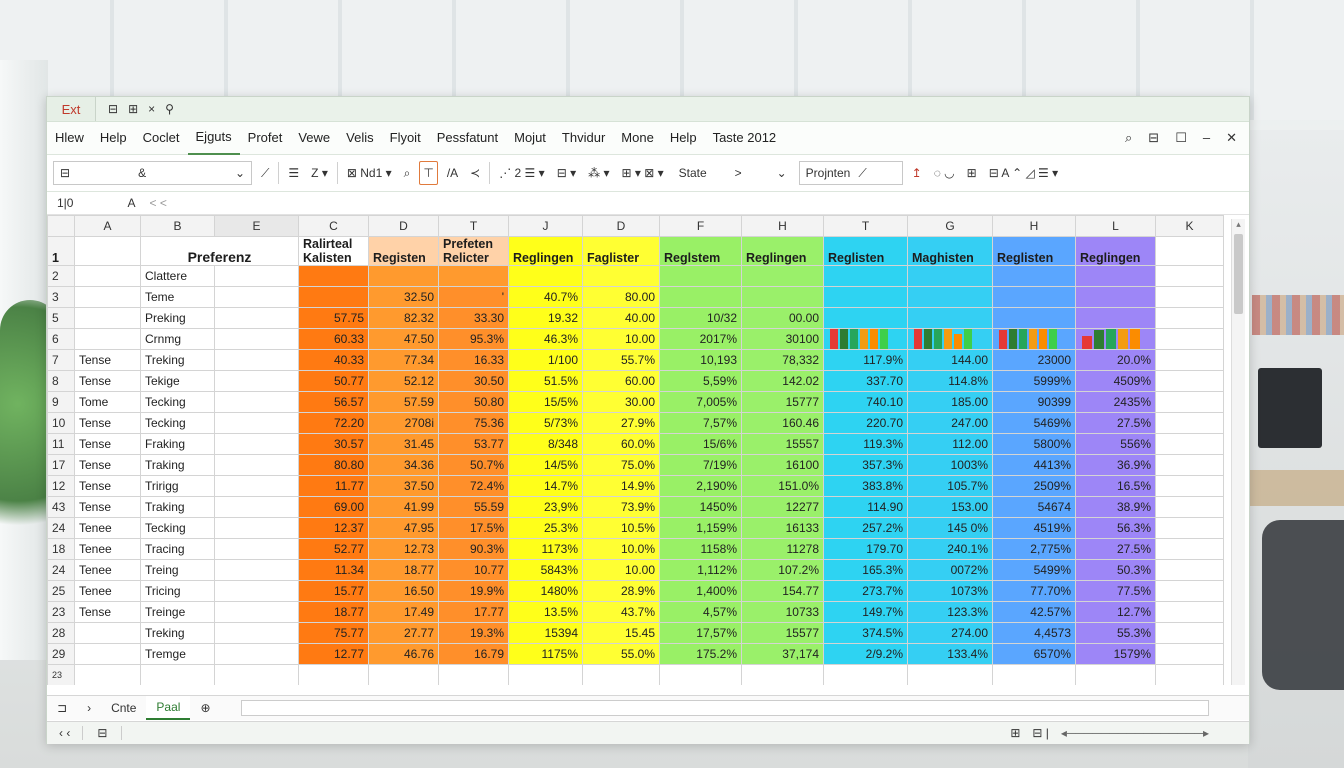 The width and height of the screenshot is (1344, 768). What do you see at coordinates (865, 570) in the screenshot?
I see `value-cell: 165.3%` at bounding box center [865, 570].